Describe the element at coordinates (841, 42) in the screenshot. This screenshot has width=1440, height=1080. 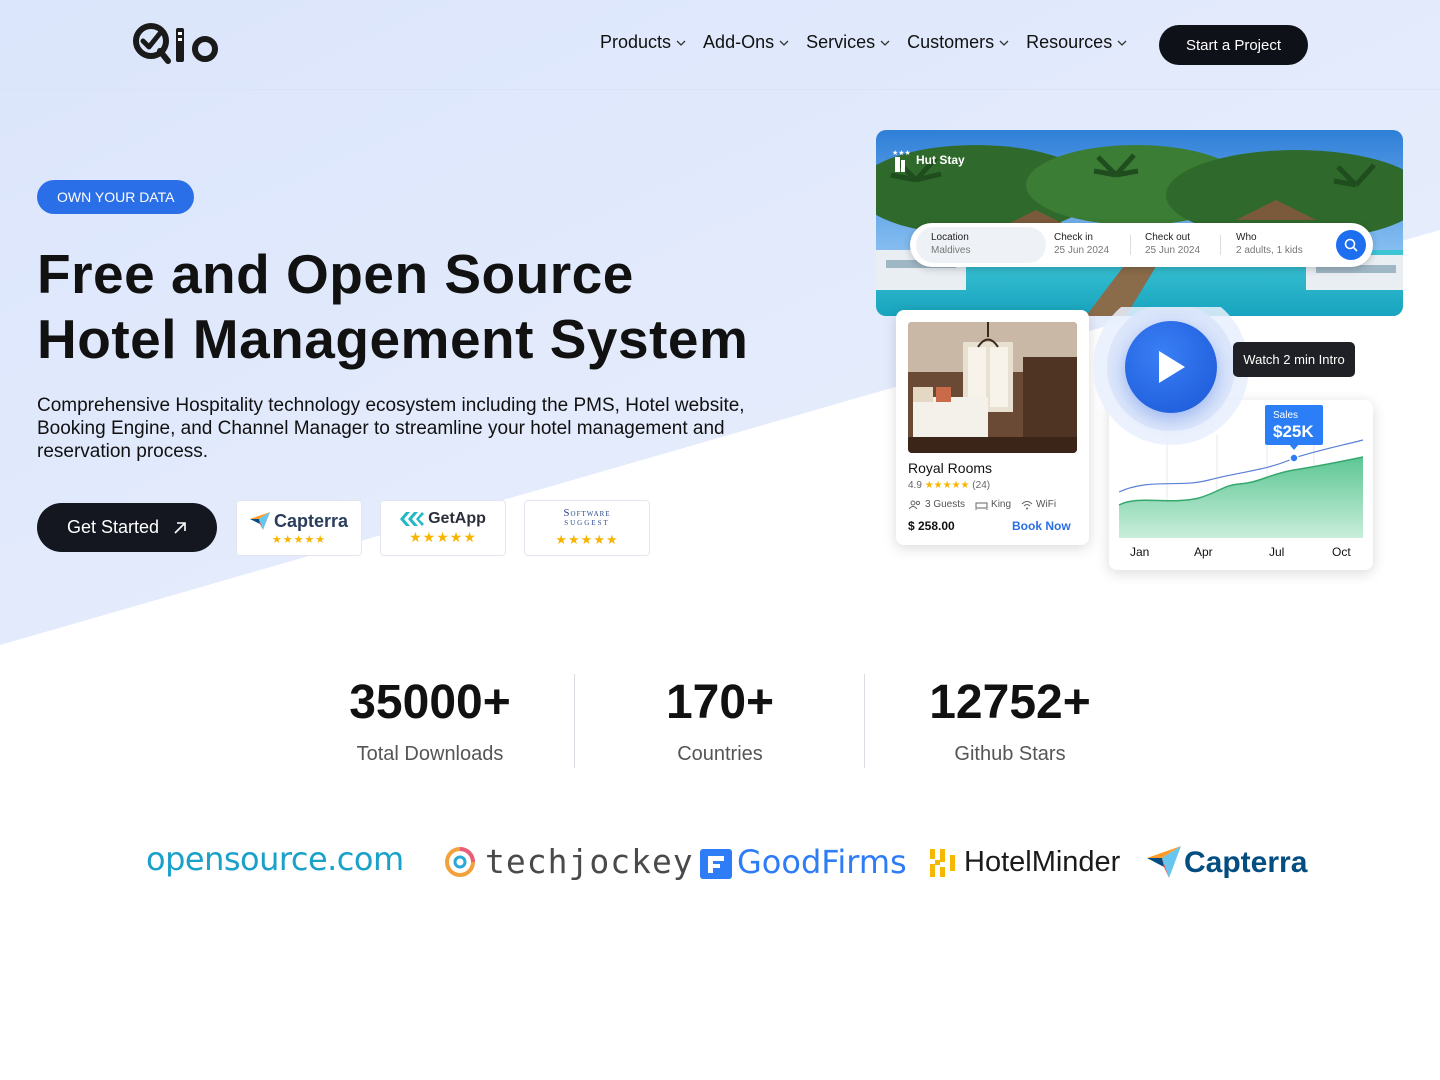
I see `nav-services-label: Services` at that location.